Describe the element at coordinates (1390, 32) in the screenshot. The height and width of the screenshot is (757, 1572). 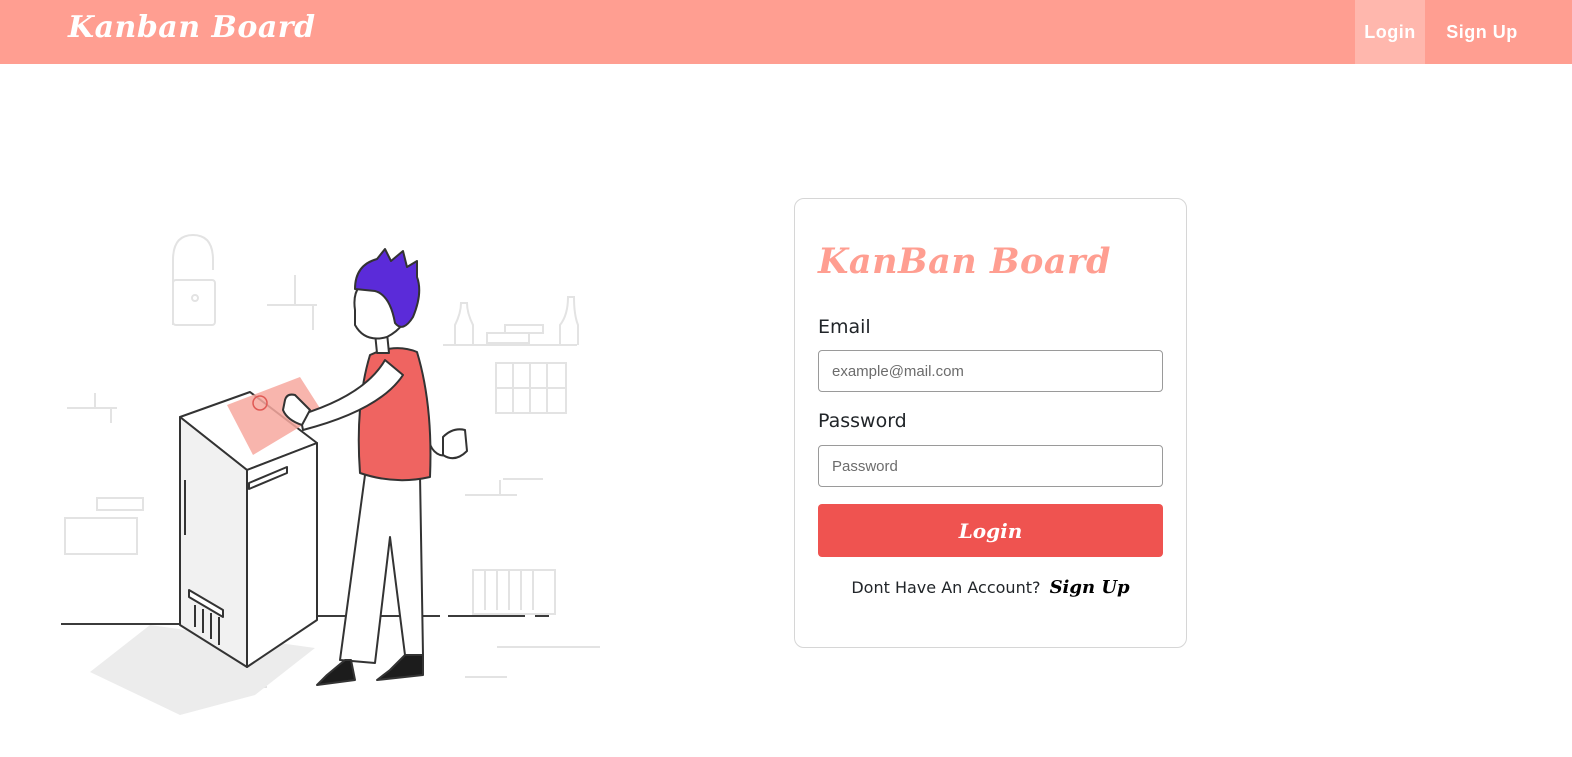
I see `nav-login-link: Login` at that location.